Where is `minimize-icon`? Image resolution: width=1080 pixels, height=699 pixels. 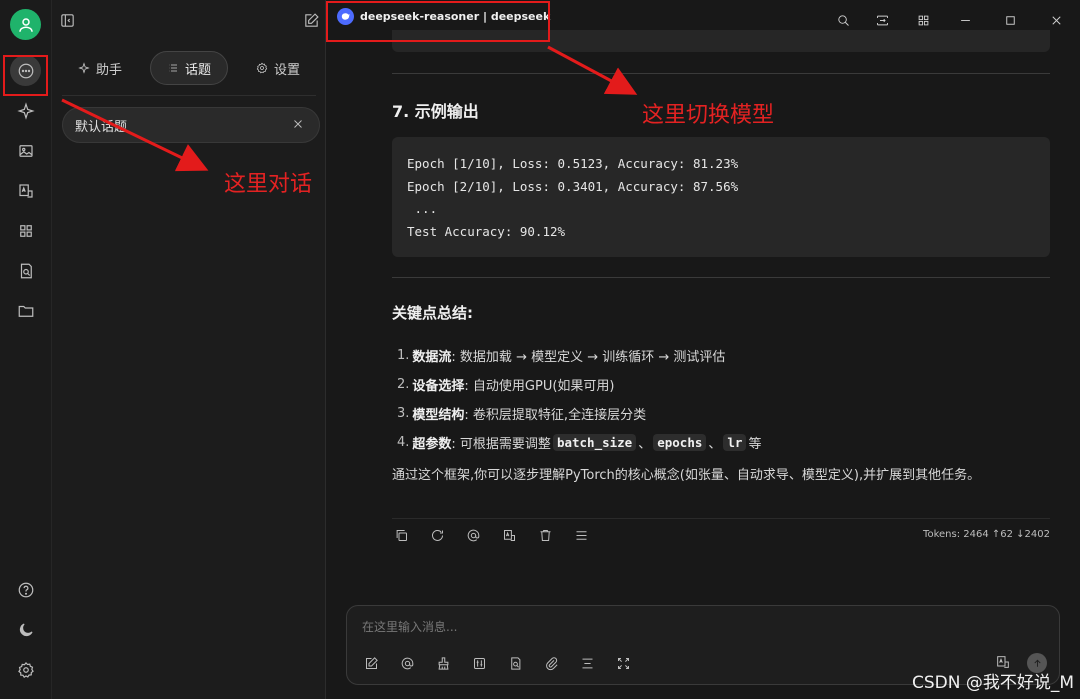
minimize-icon is located at coordinates (965, 20).